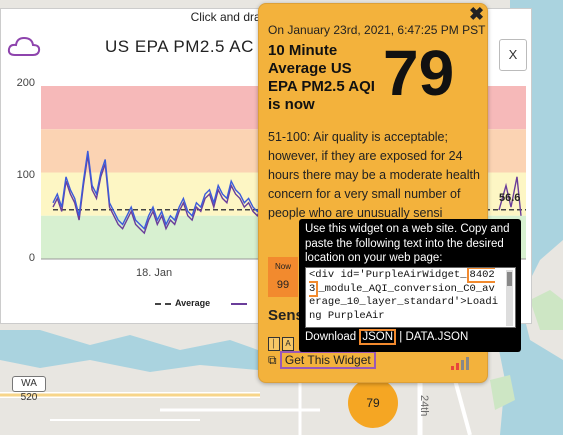 The height and width of the screenshot is (435, 563). What do you see at coordinates (476, 14) in the screenshot?
I see `popup-close-icon: ✖` at bounding box center [476, 14].